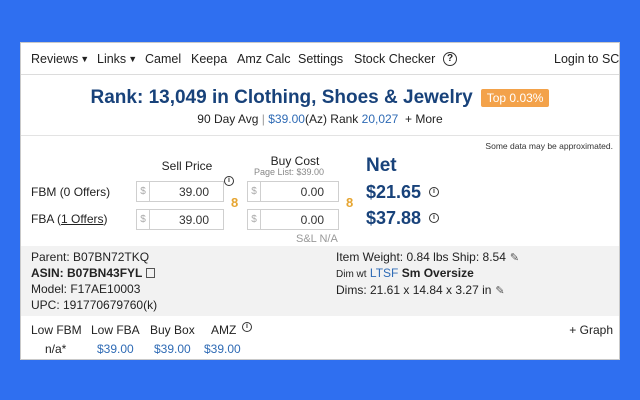 The width and height of the screenshot is (640, 400). Describe the element at coordinates (172, 330) in the screenshot. I see `buy-box-header: Buy Box` at that location.